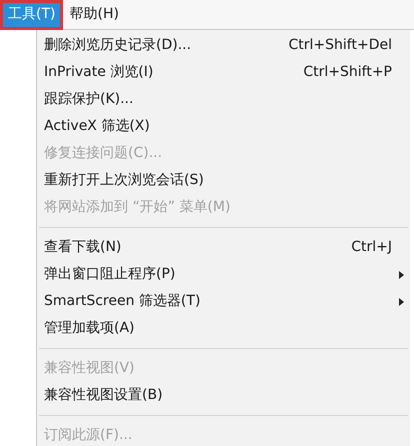 Image resolution: width=414 pixels, height=446 pixels. What do you see at coordinates (223, 301) in the screenshot?
I see `menu-item: SmartScreen 筛选器(T)` at bounding box center [223, 301].